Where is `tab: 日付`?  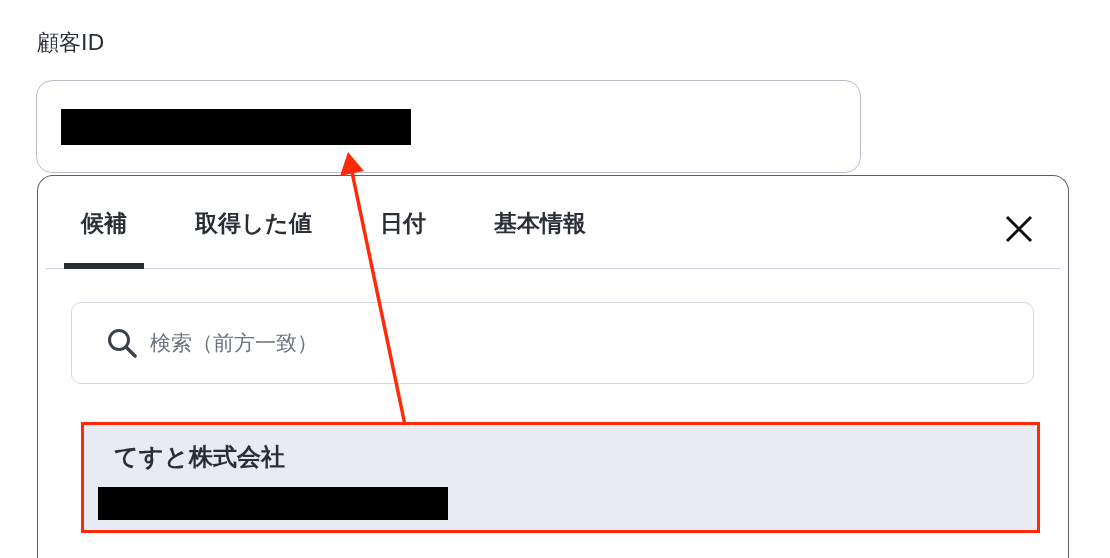
tab: 日付 is located at coordinates (403, 238).